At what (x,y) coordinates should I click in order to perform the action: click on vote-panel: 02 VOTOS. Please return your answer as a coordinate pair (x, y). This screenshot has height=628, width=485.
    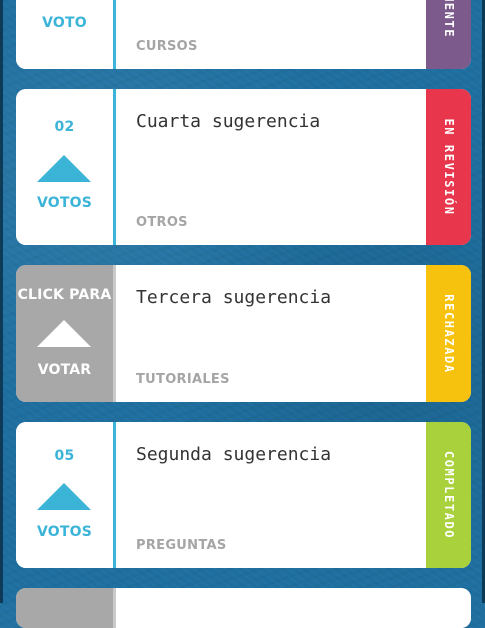
    Looking at the image, I should click on (66, 167).